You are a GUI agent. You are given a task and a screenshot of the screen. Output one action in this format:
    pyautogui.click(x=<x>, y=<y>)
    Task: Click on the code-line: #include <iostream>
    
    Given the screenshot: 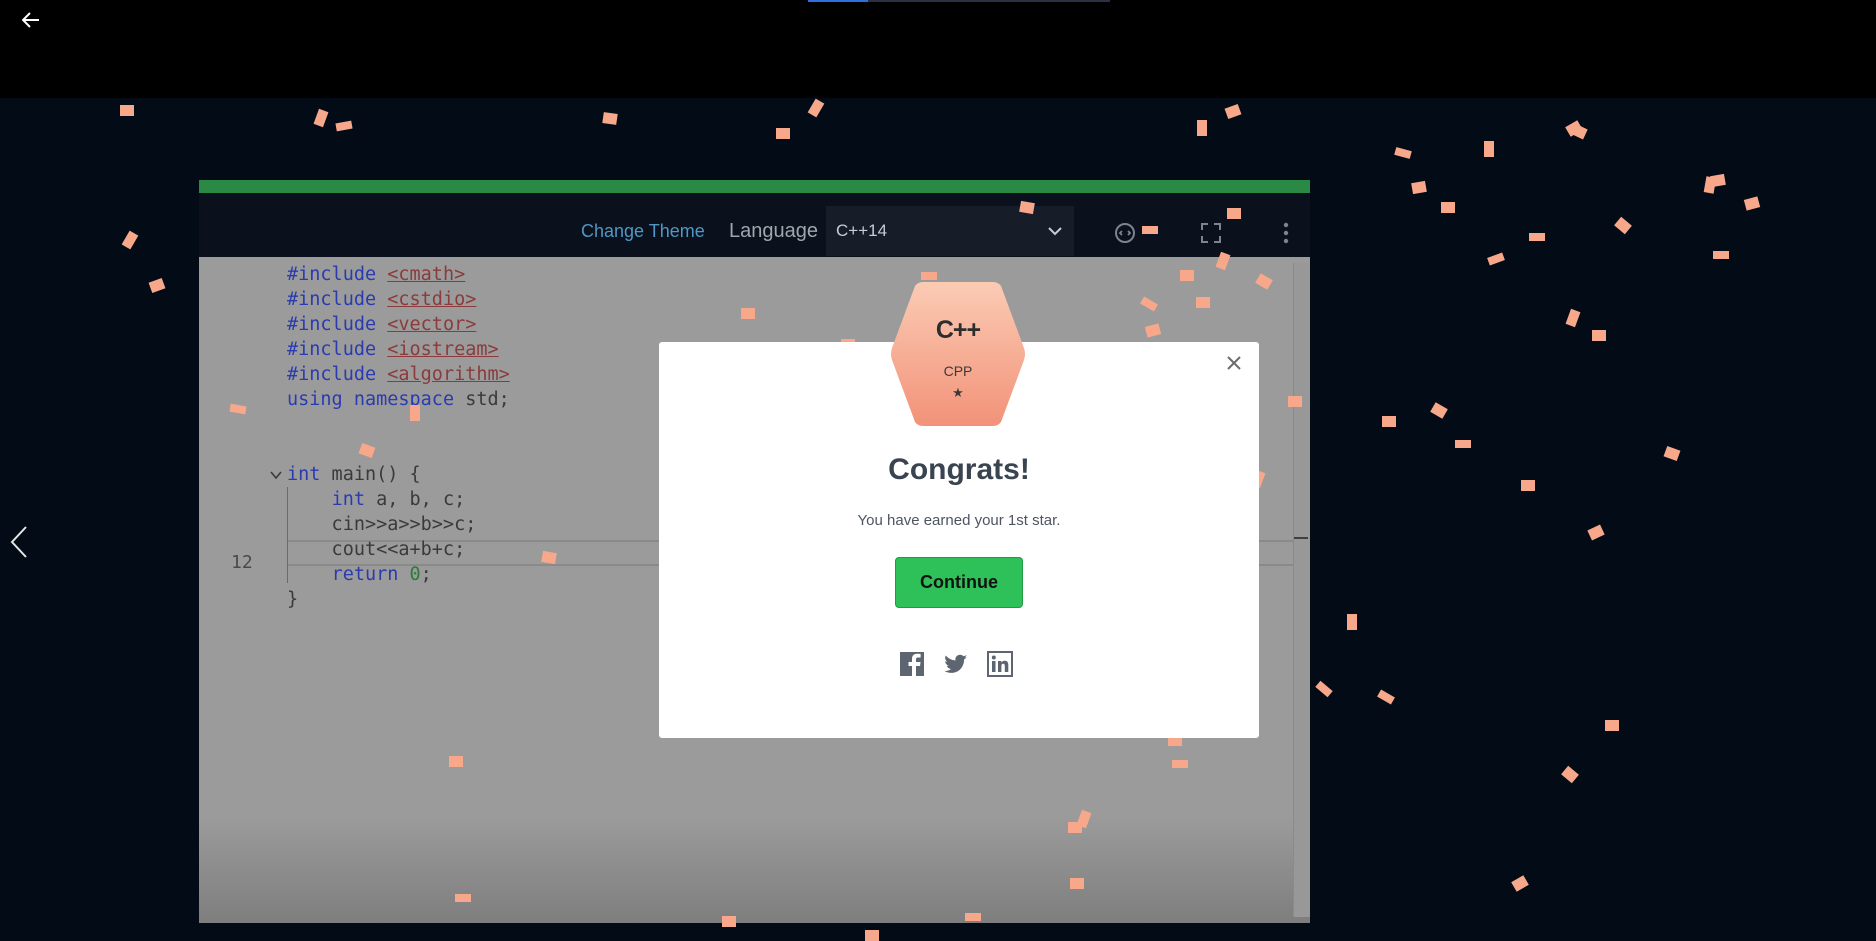 What is the action you would take?
    pyautogui.click(x=393, y=349)
    